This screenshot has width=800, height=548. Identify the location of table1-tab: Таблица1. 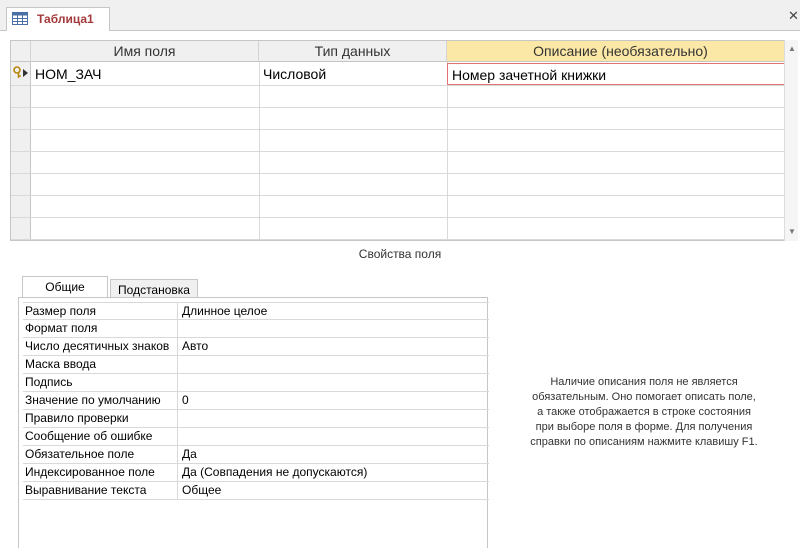
(58, 19).